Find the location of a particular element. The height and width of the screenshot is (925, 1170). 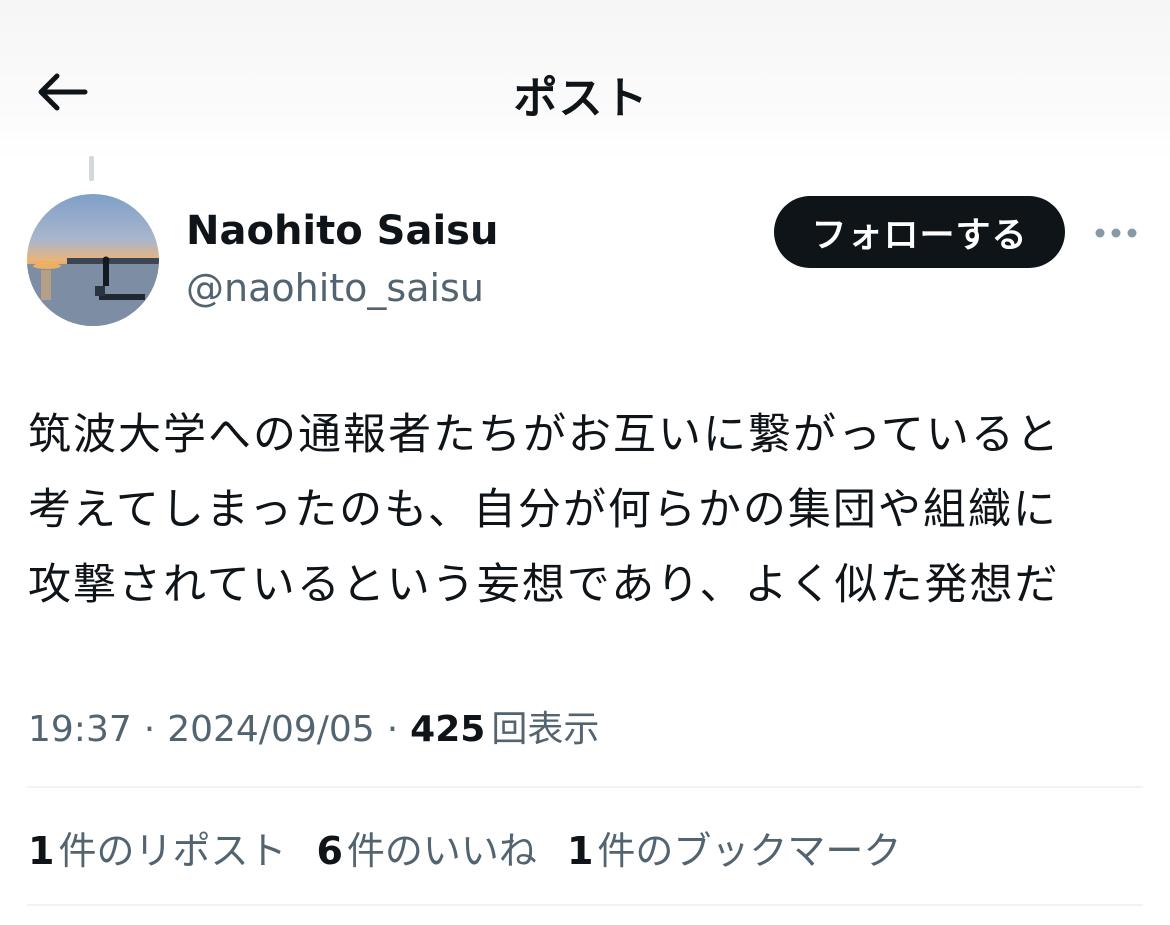

more-horizontal-icon is located at coordinates (1116, 233).